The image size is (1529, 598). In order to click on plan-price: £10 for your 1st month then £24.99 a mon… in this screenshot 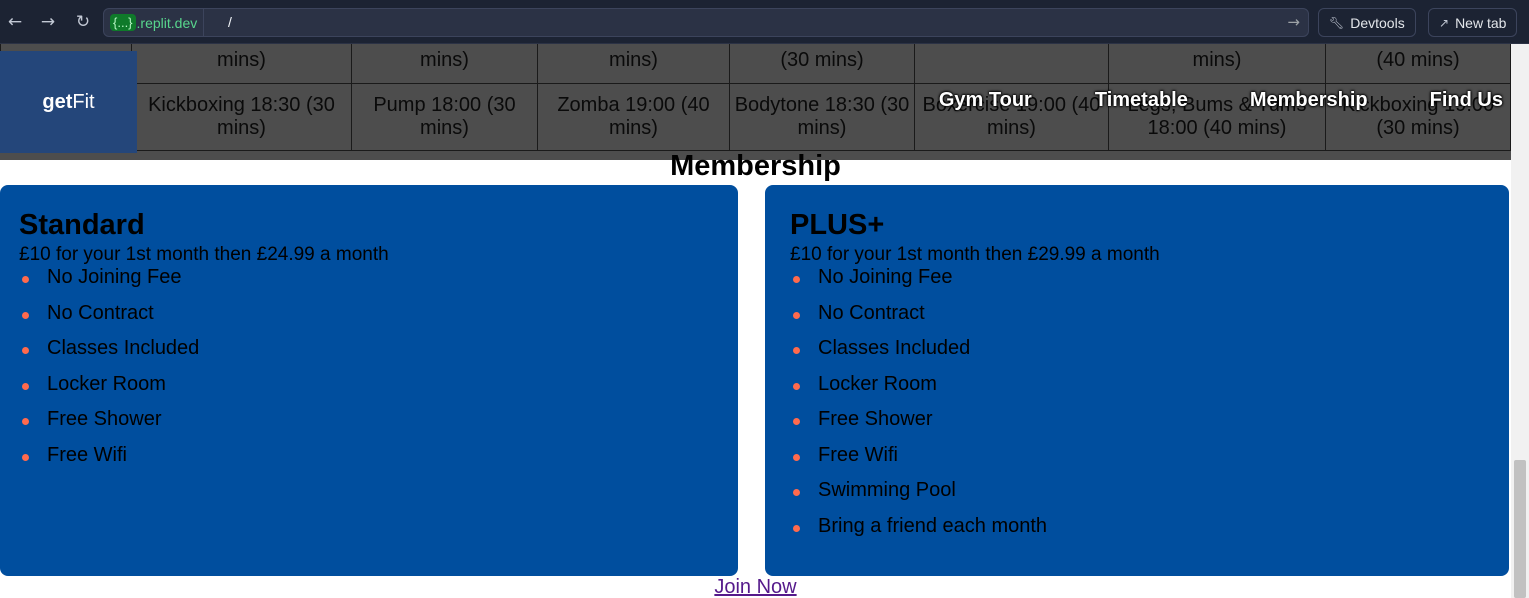, I will do `click(204, 254)`.